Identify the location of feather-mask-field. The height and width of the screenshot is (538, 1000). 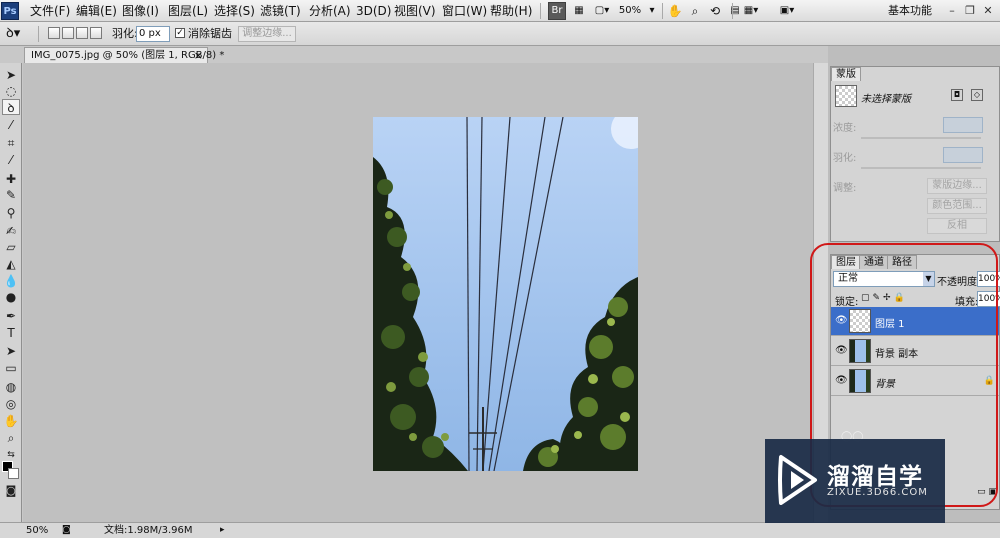
(963, 155).